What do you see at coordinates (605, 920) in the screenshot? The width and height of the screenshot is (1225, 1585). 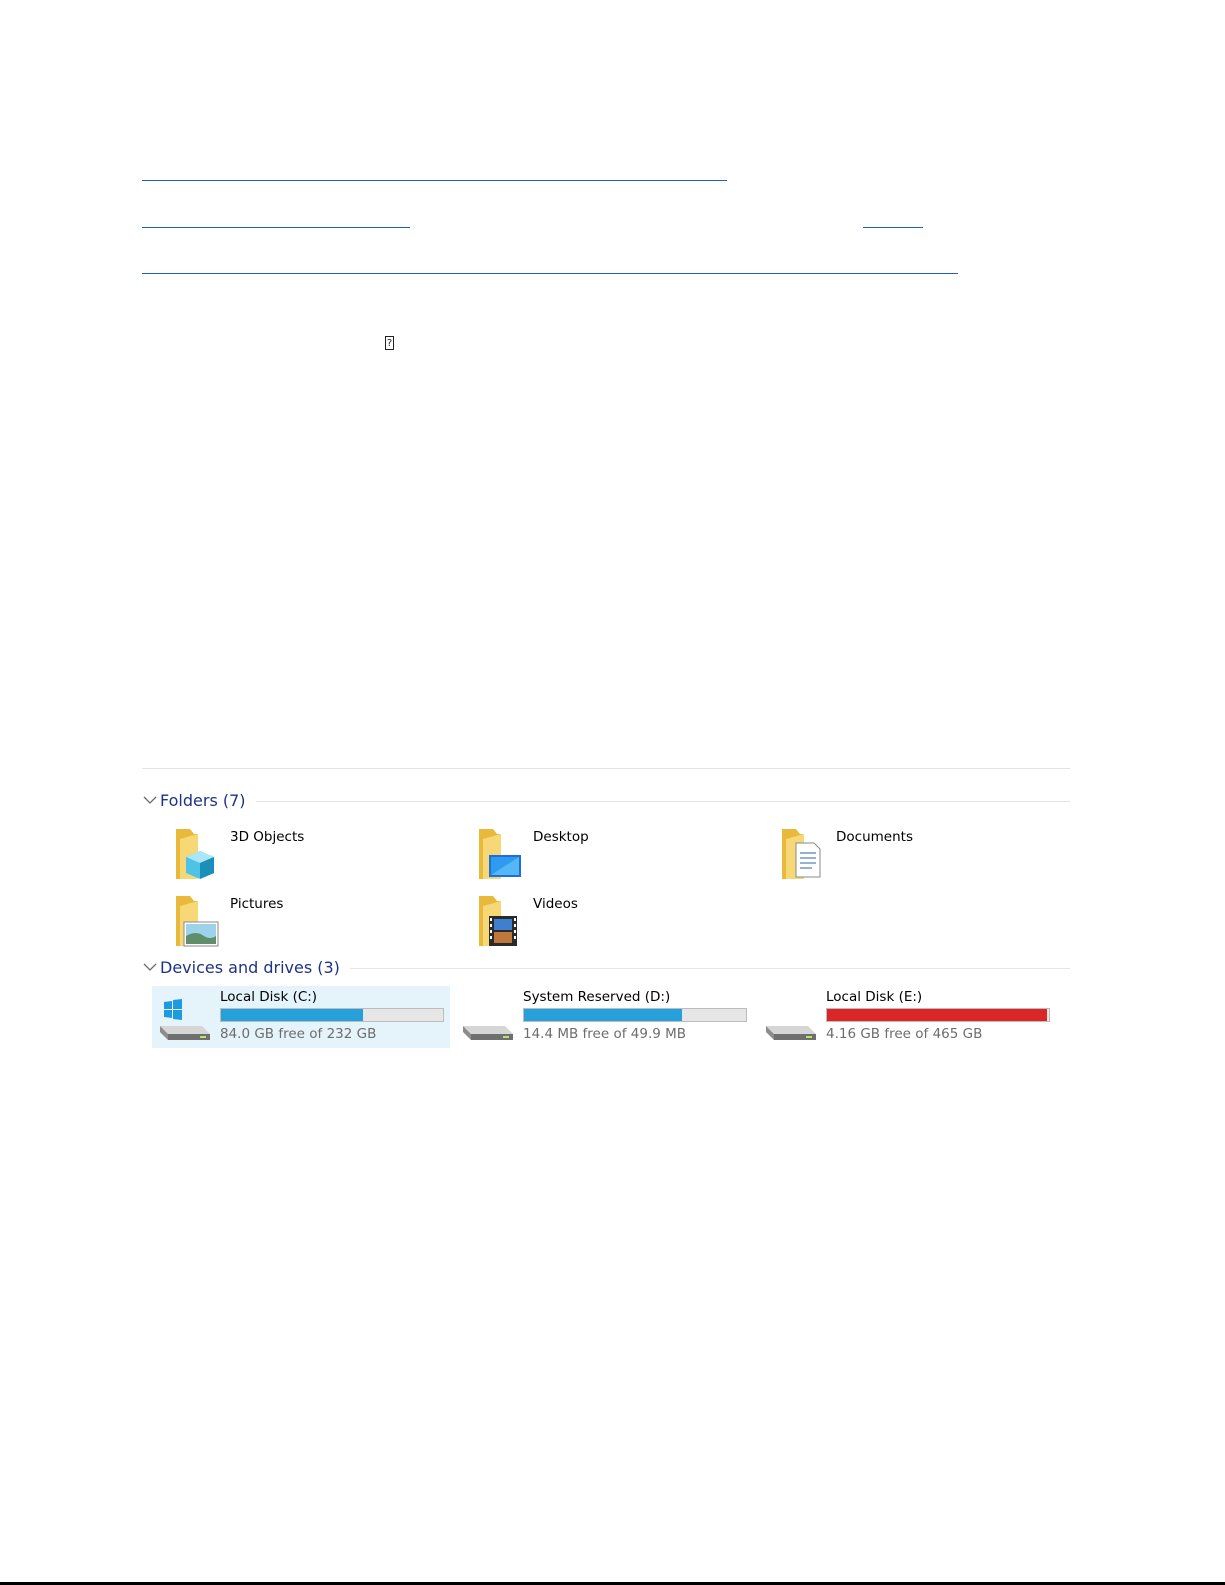 I see `folder-videos: Videos` at bounding box center [605, 920].